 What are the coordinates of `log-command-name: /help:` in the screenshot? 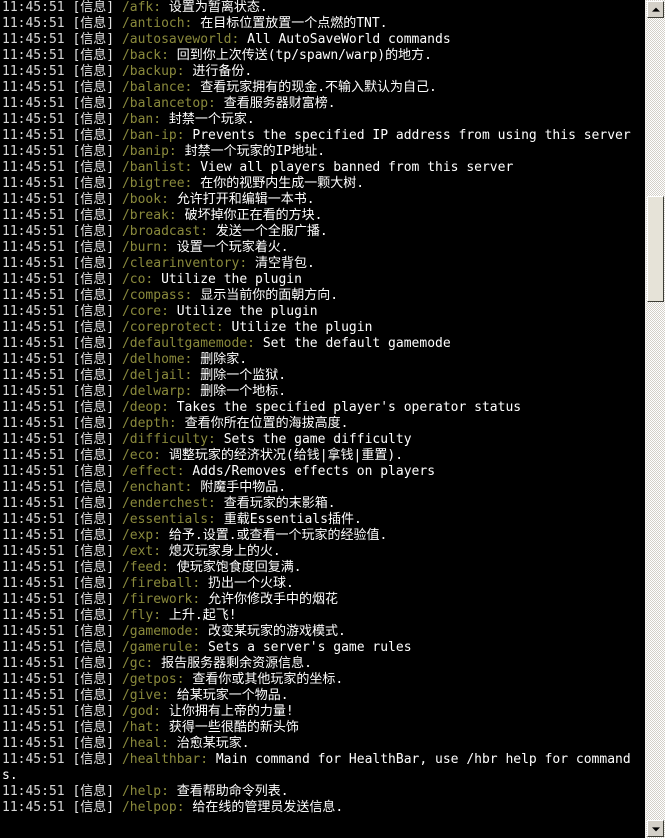 It's located at (145, 791).